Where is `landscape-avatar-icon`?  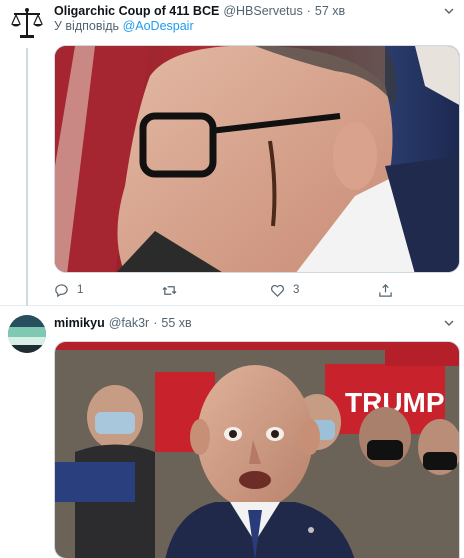
landscape-avatar-icon is located at coordinates (27, 334).